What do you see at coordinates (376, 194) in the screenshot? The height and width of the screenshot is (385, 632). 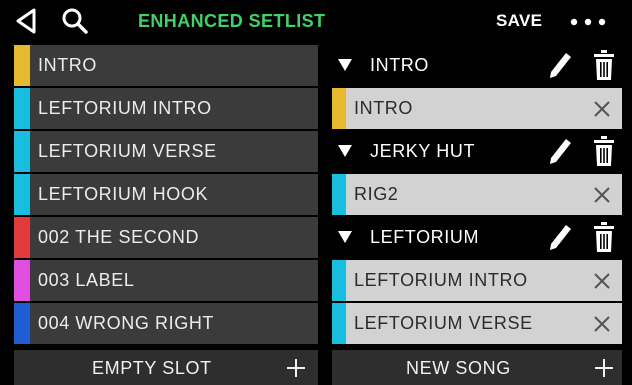 I see `song-preset-label: RIG2` at bounding box center [376, 194].